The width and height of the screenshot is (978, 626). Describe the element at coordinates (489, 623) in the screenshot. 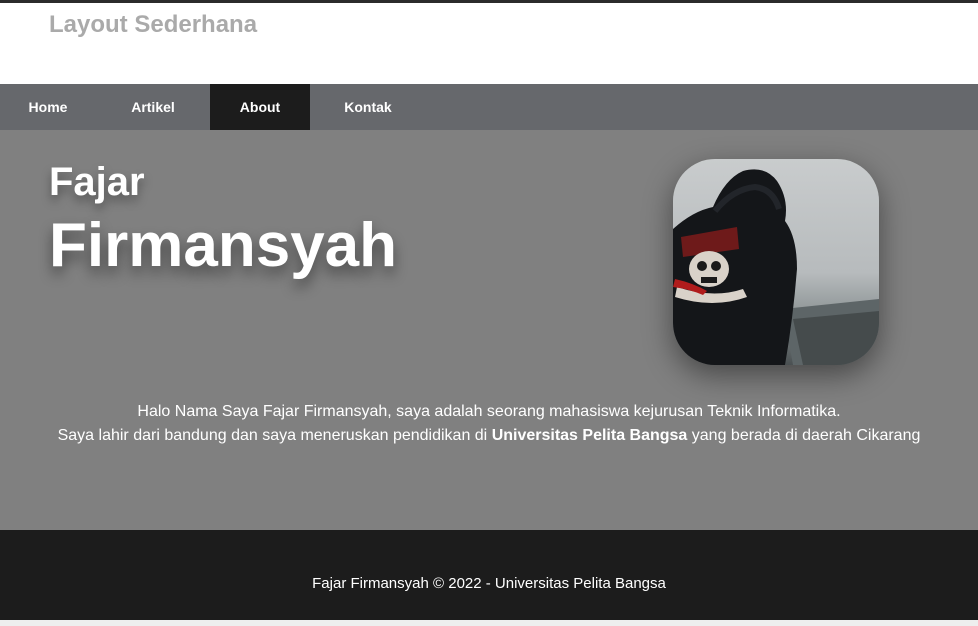

I see `bottom-strip` at that location.